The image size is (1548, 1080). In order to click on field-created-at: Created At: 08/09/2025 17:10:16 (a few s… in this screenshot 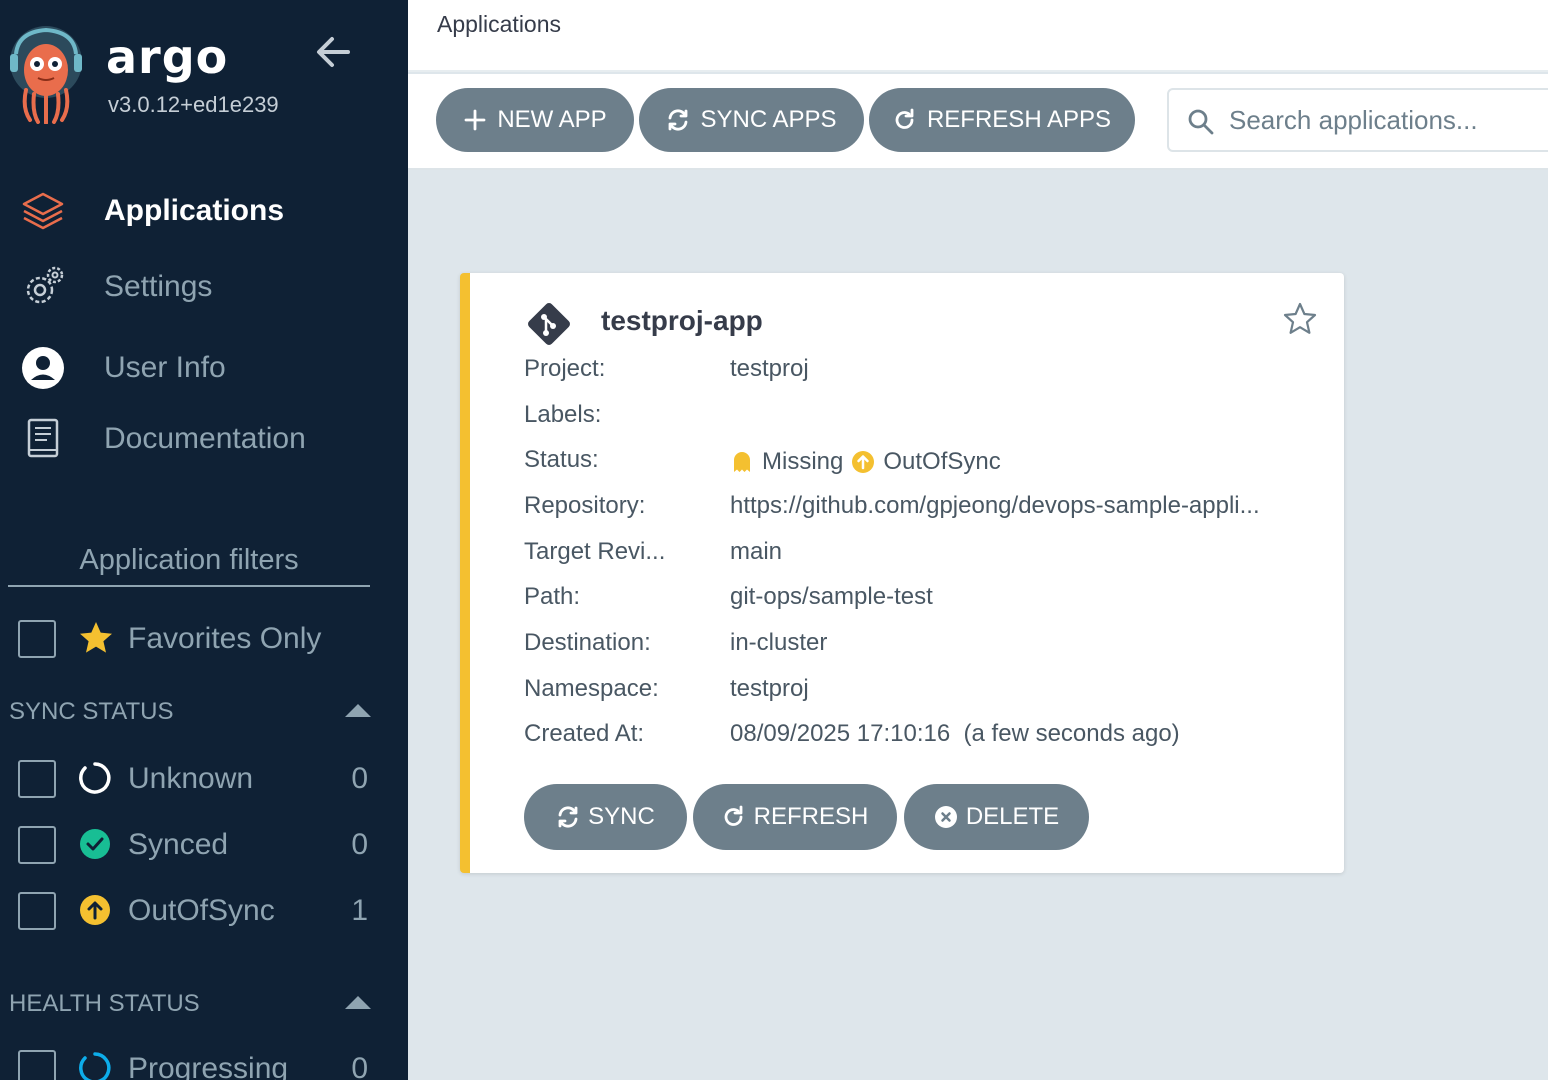, I will do `click(924, 736)`.